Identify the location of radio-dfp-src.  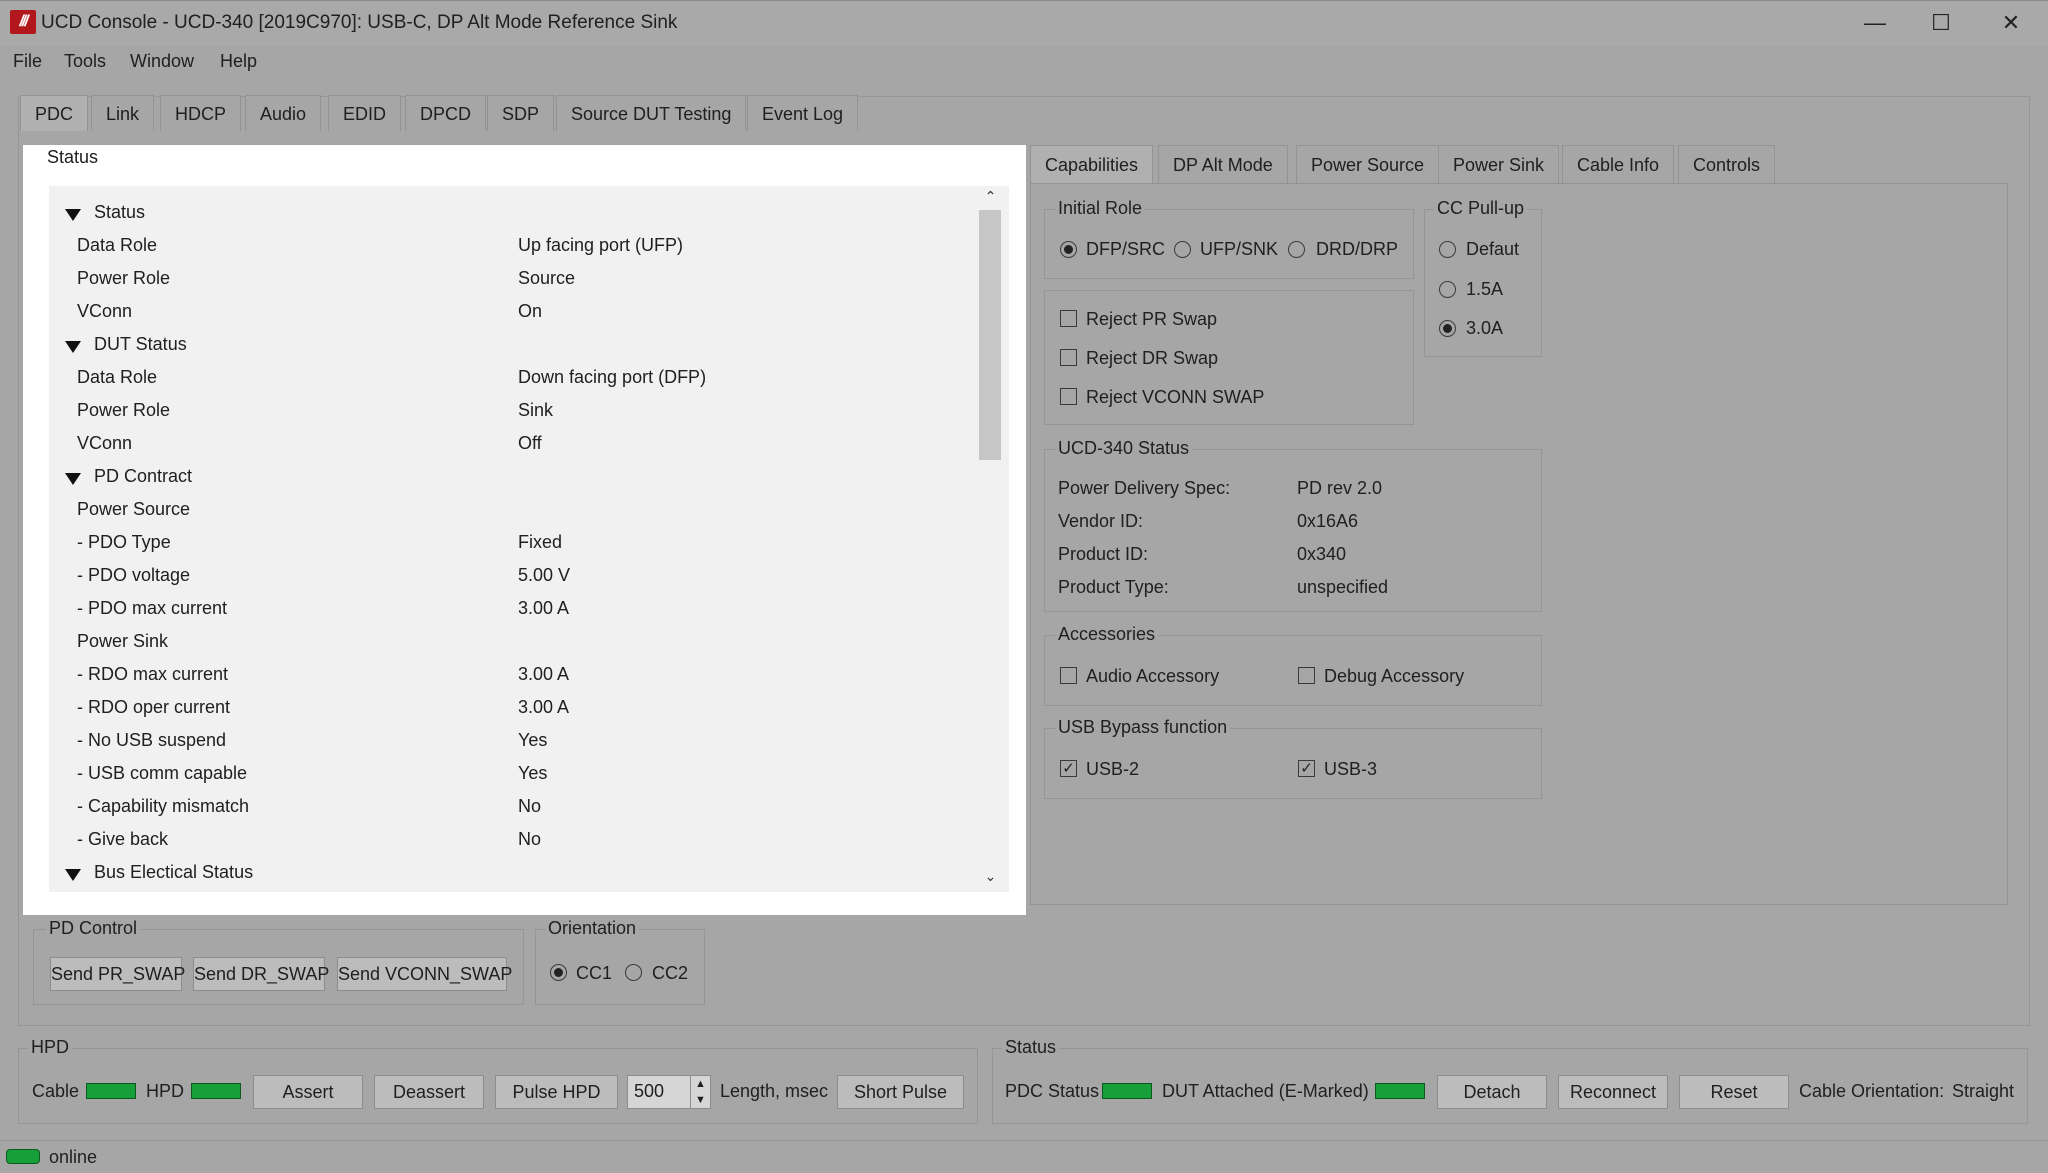
(1068, 249).